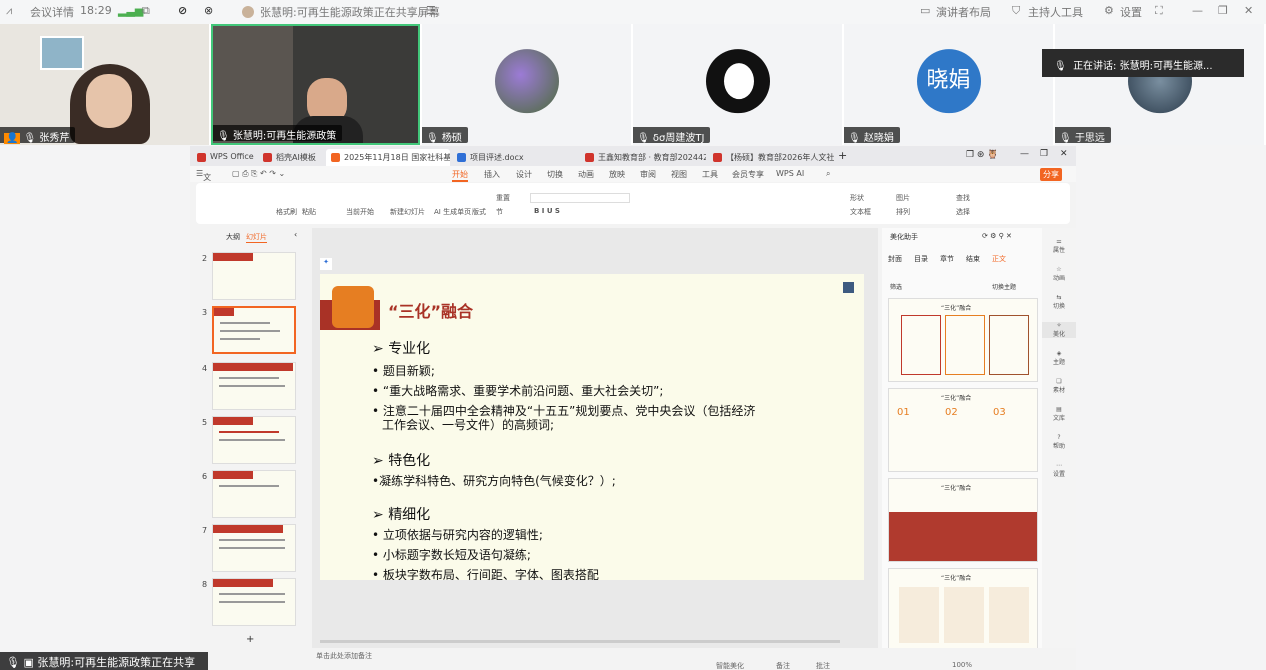 Image resolution: width=1266 pixels, height=670 pixels. I want to click on beautify-status: 智能美化, so click(730, 665).